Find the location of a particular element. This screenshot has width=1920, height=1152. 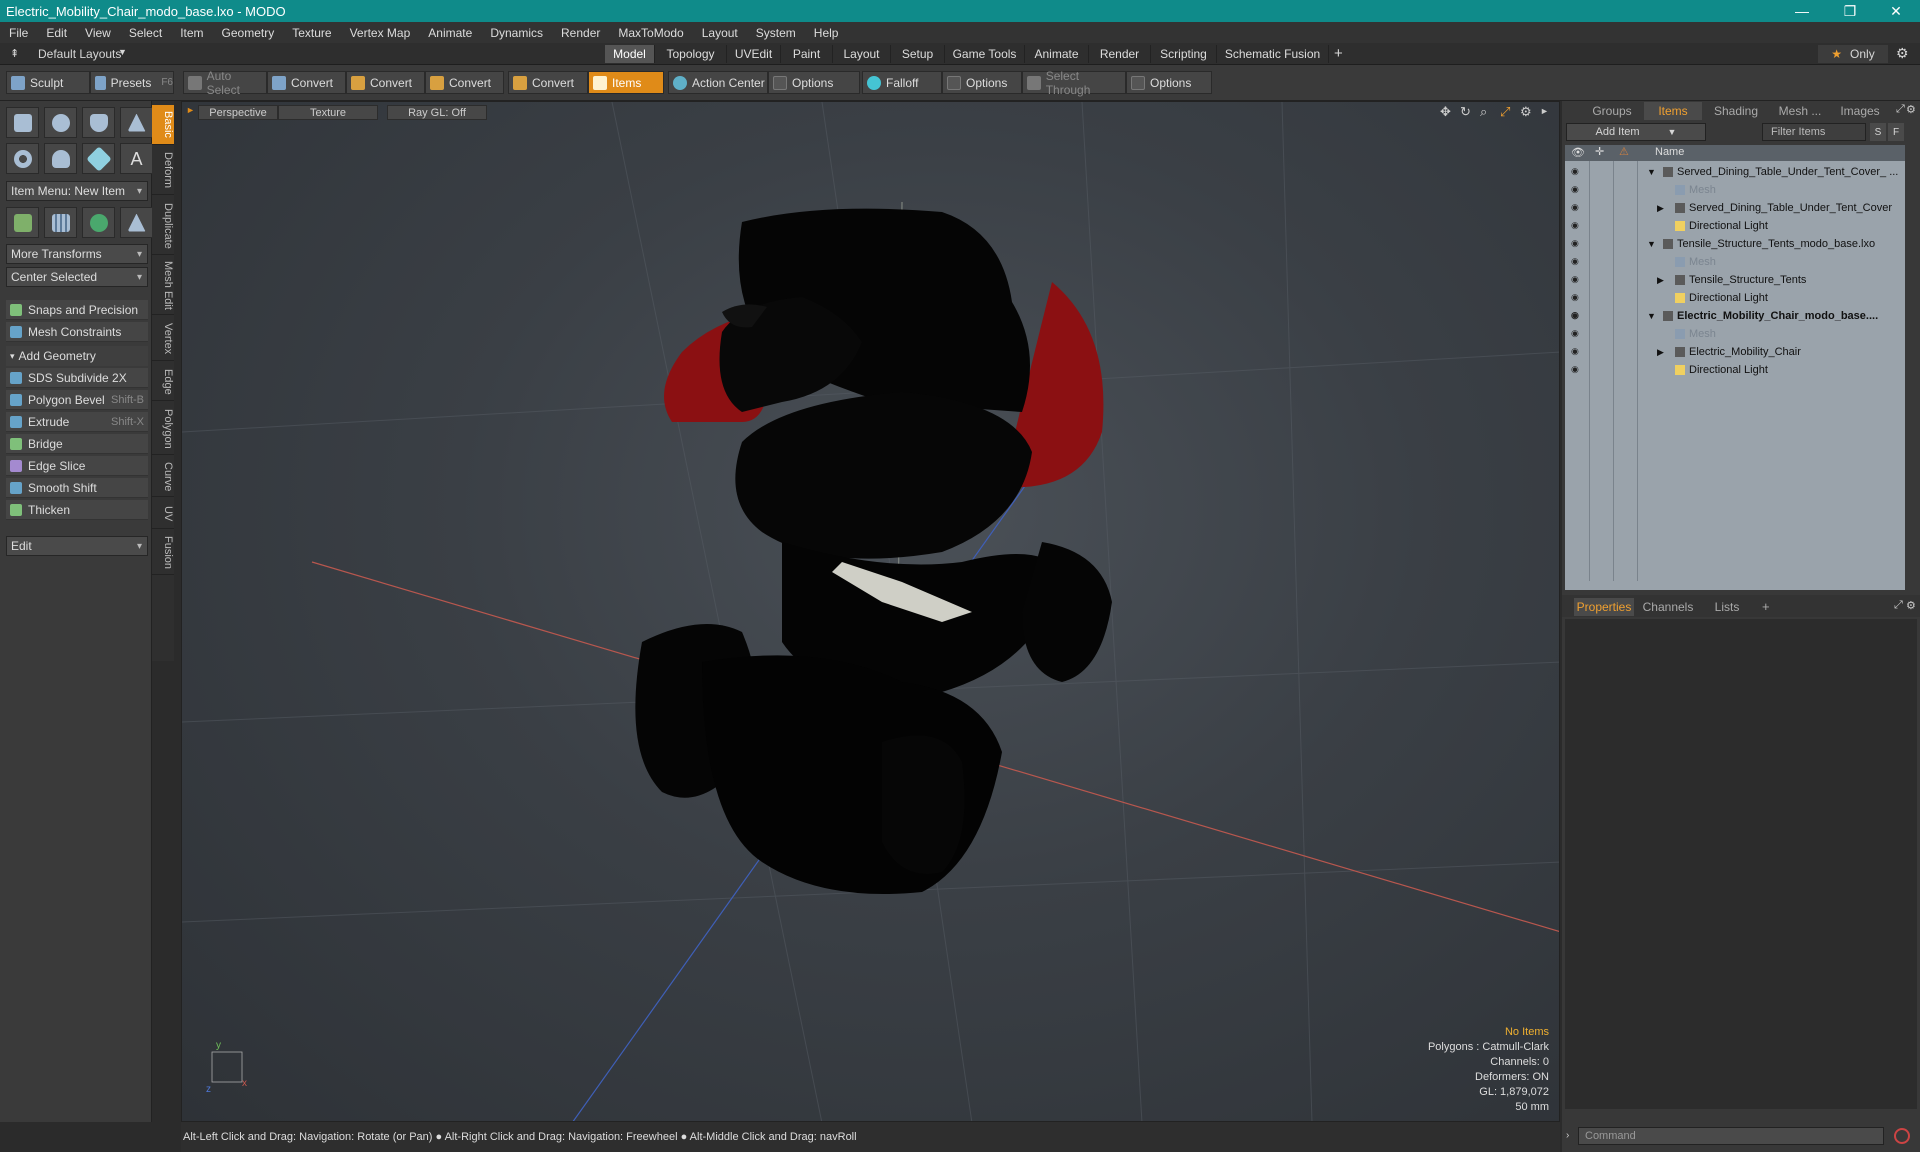

vtab-polygon: Polygon is located at coordinates (163, 429).